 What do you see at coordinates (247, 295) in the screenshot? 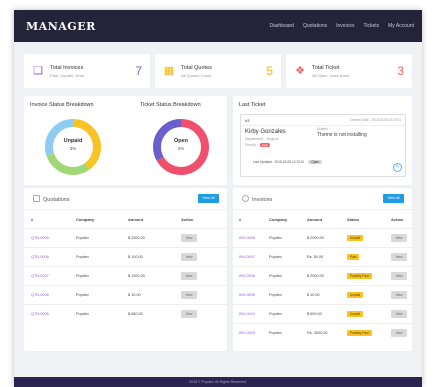
I see `invoice-id-link: INV-0005` at bounding box center [247, 295].